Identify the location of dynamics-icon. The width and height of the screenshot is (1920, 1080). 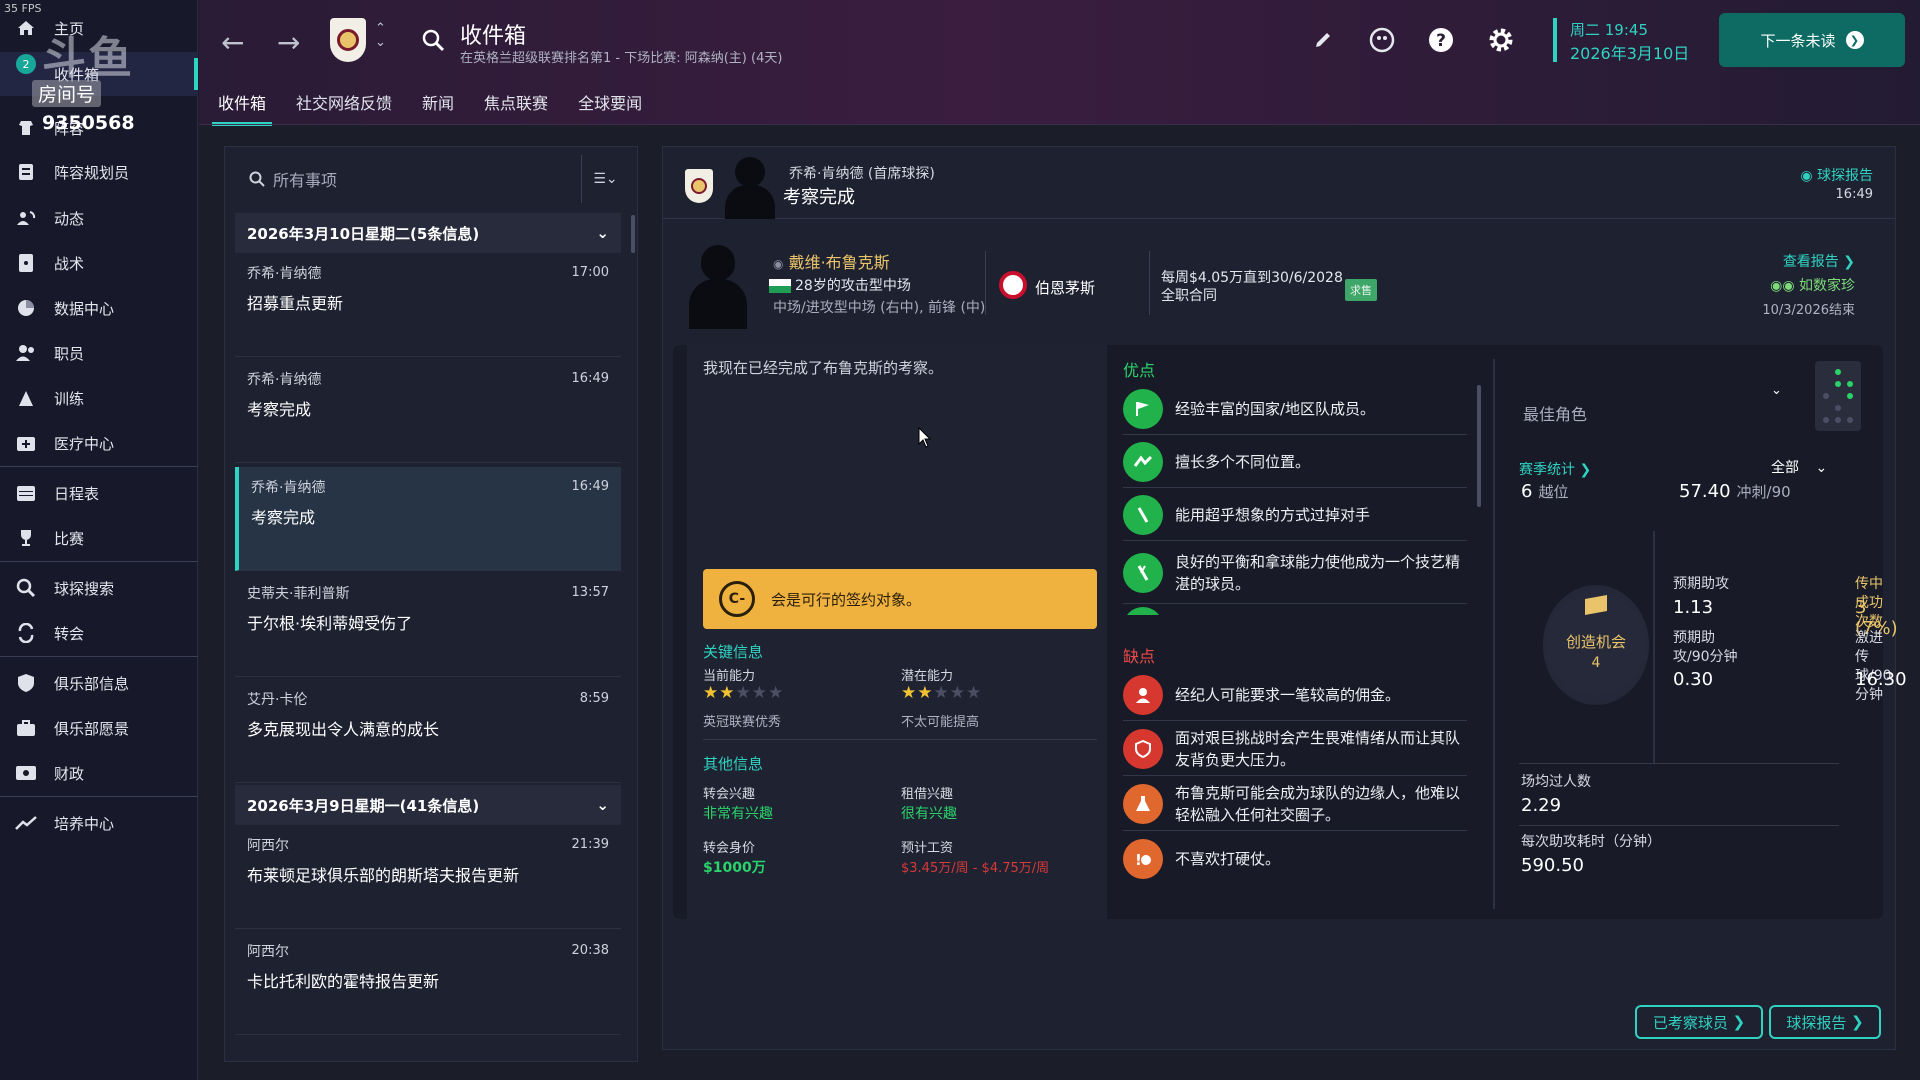
(26, 218).